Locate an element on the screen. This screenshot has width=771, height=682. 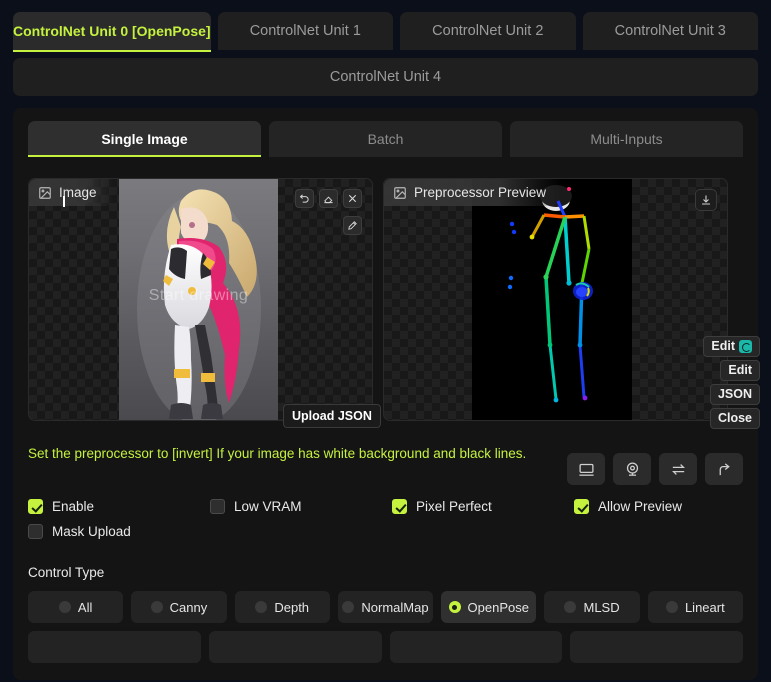
image-panel-label: Image is located at coordinates (71, 192).